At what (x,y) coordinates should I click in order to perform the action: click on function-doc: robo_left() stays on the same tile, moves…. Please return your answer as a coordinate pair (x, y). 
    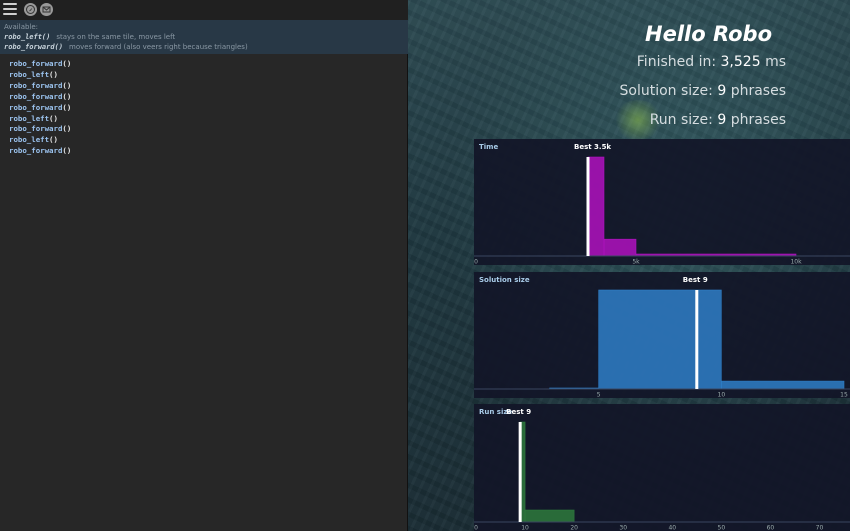
    Looking at the image, I should click on (204, 37).